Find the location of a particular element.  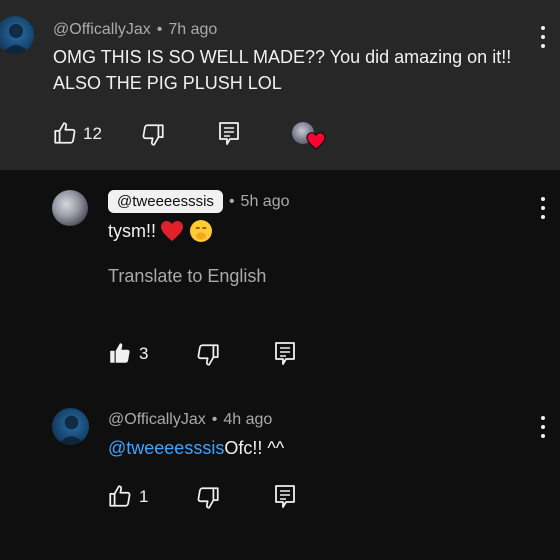

like-count: 3 is located at coordinates (144, 353).